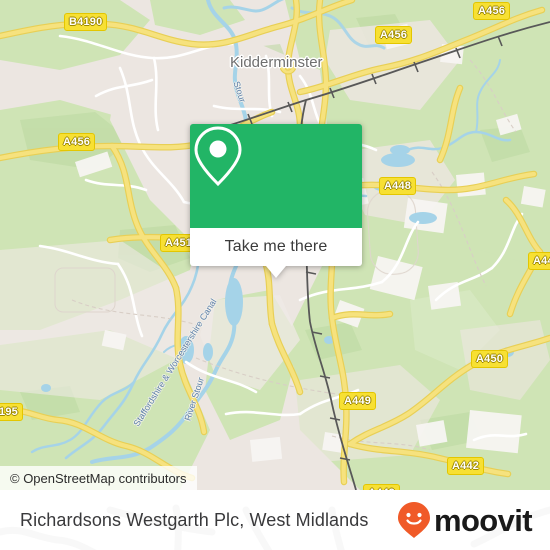 The image size is (550, 550). Describe the element at coordinates (466, 466) in the screenshot. I see `road-shield-a442: A442` at that location.